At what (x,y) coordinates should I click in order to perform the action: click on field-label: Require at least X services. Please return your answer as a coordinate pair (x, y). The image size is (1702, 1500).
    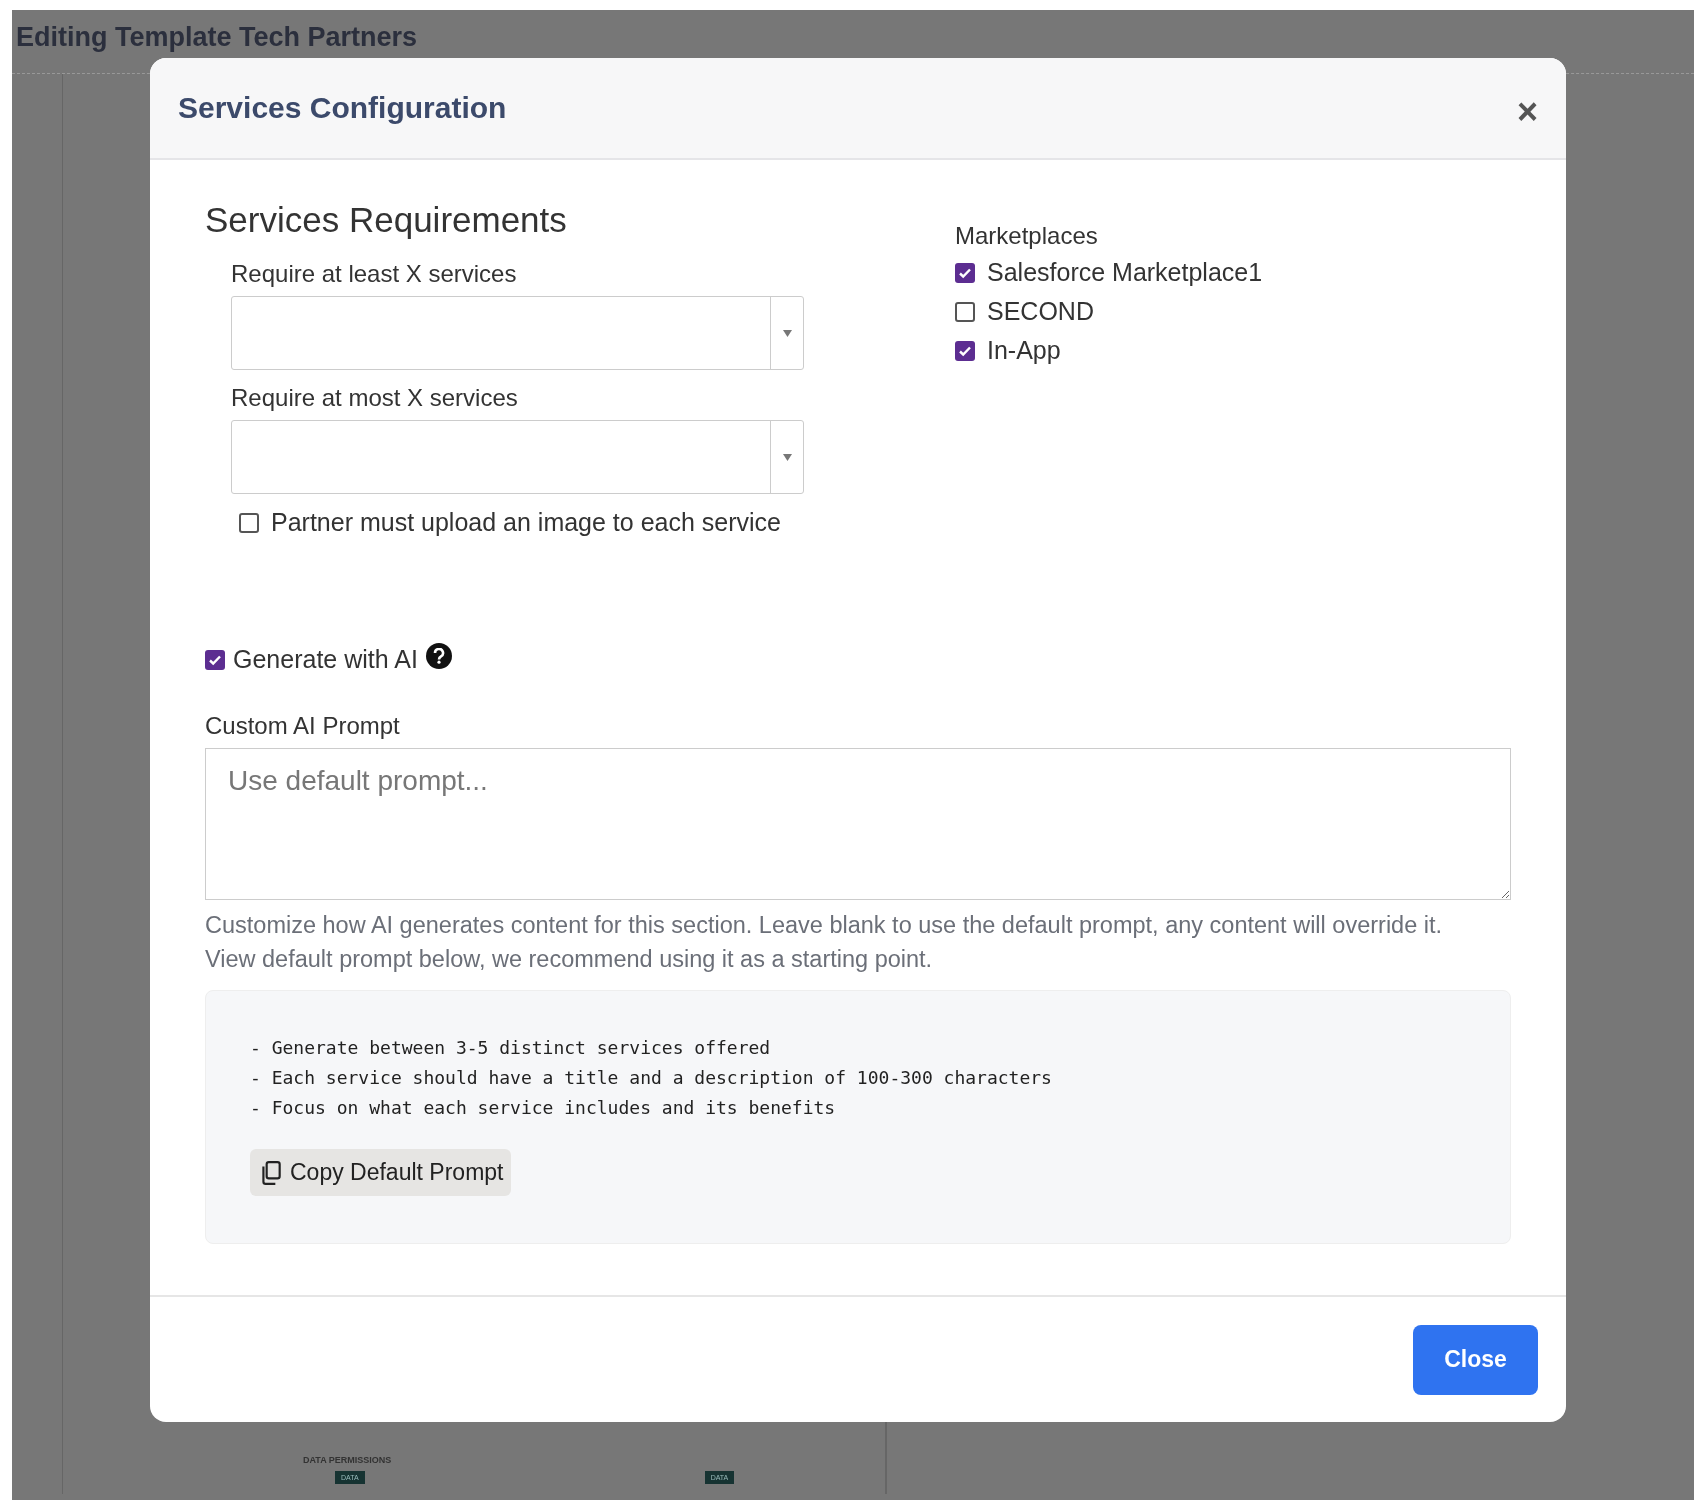
    Looking at the image, I should click on (374, 274).